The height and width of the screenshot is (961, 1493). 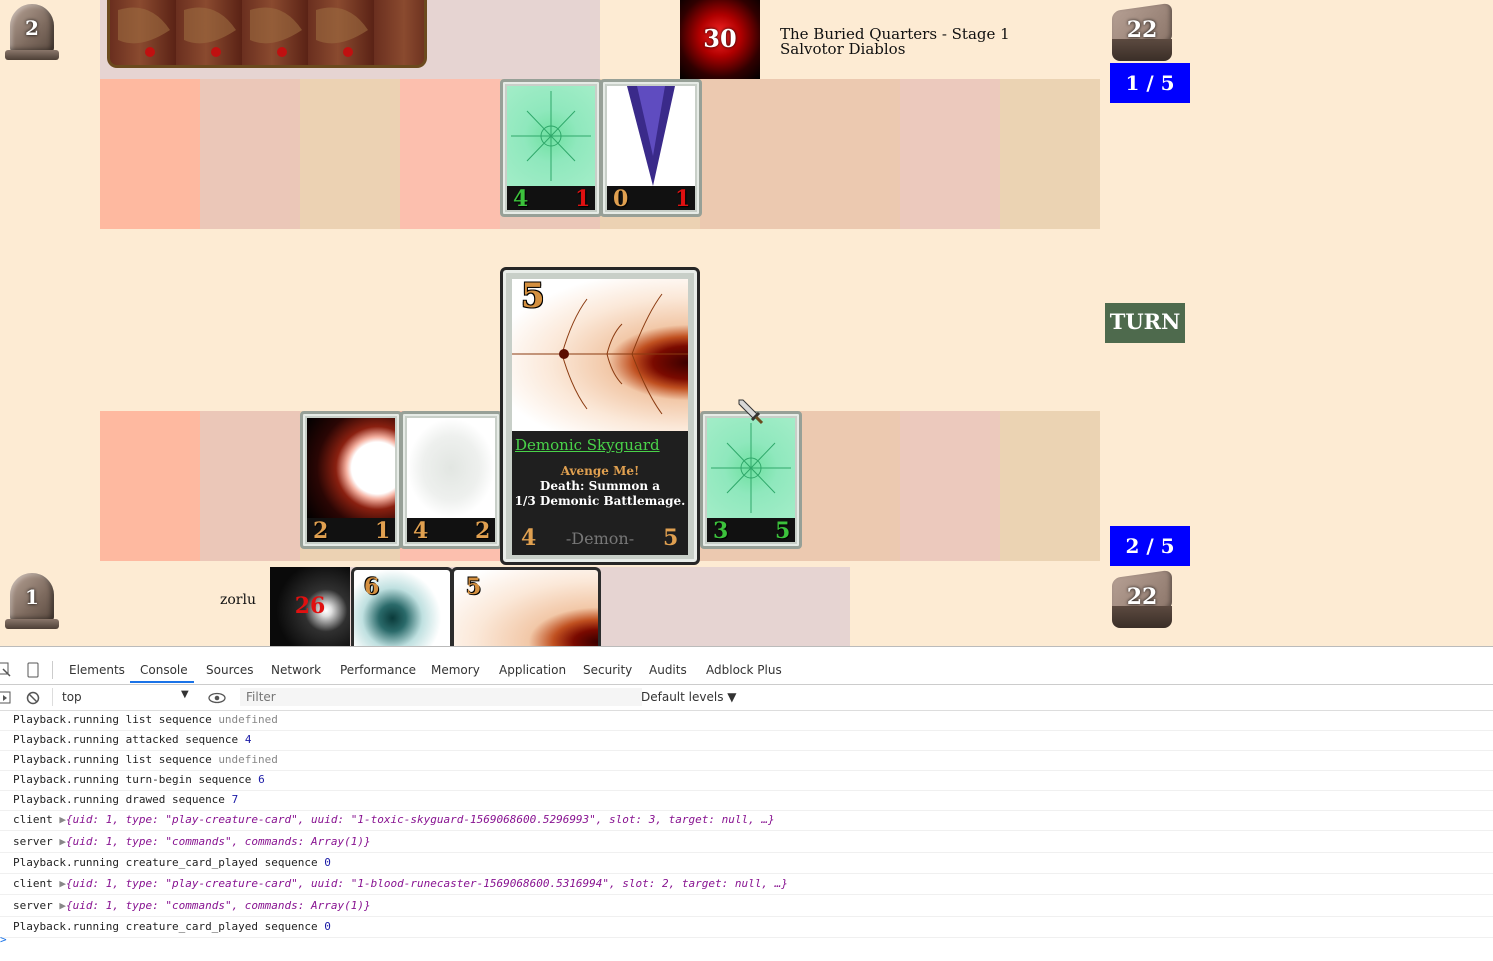 What do you see at coordinates (321, 531) in the screenshot?
I see `player-card-attack: 2` at bounding box center [321, 531].